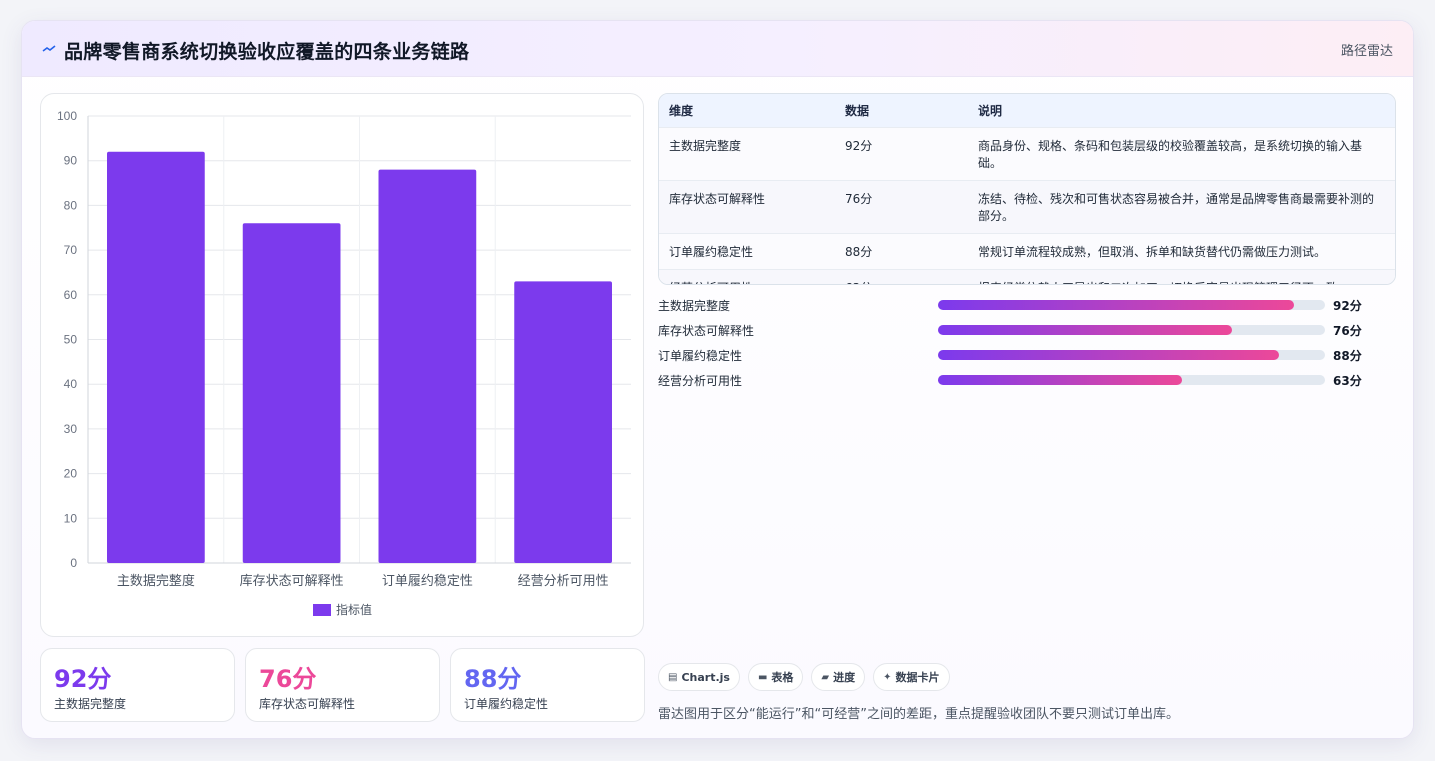 The height and width of the screenshot is (761, 1435). Describe the element at coordinates (1347, 331) in the screenshot. I see `progress-value: 76分` at that location.